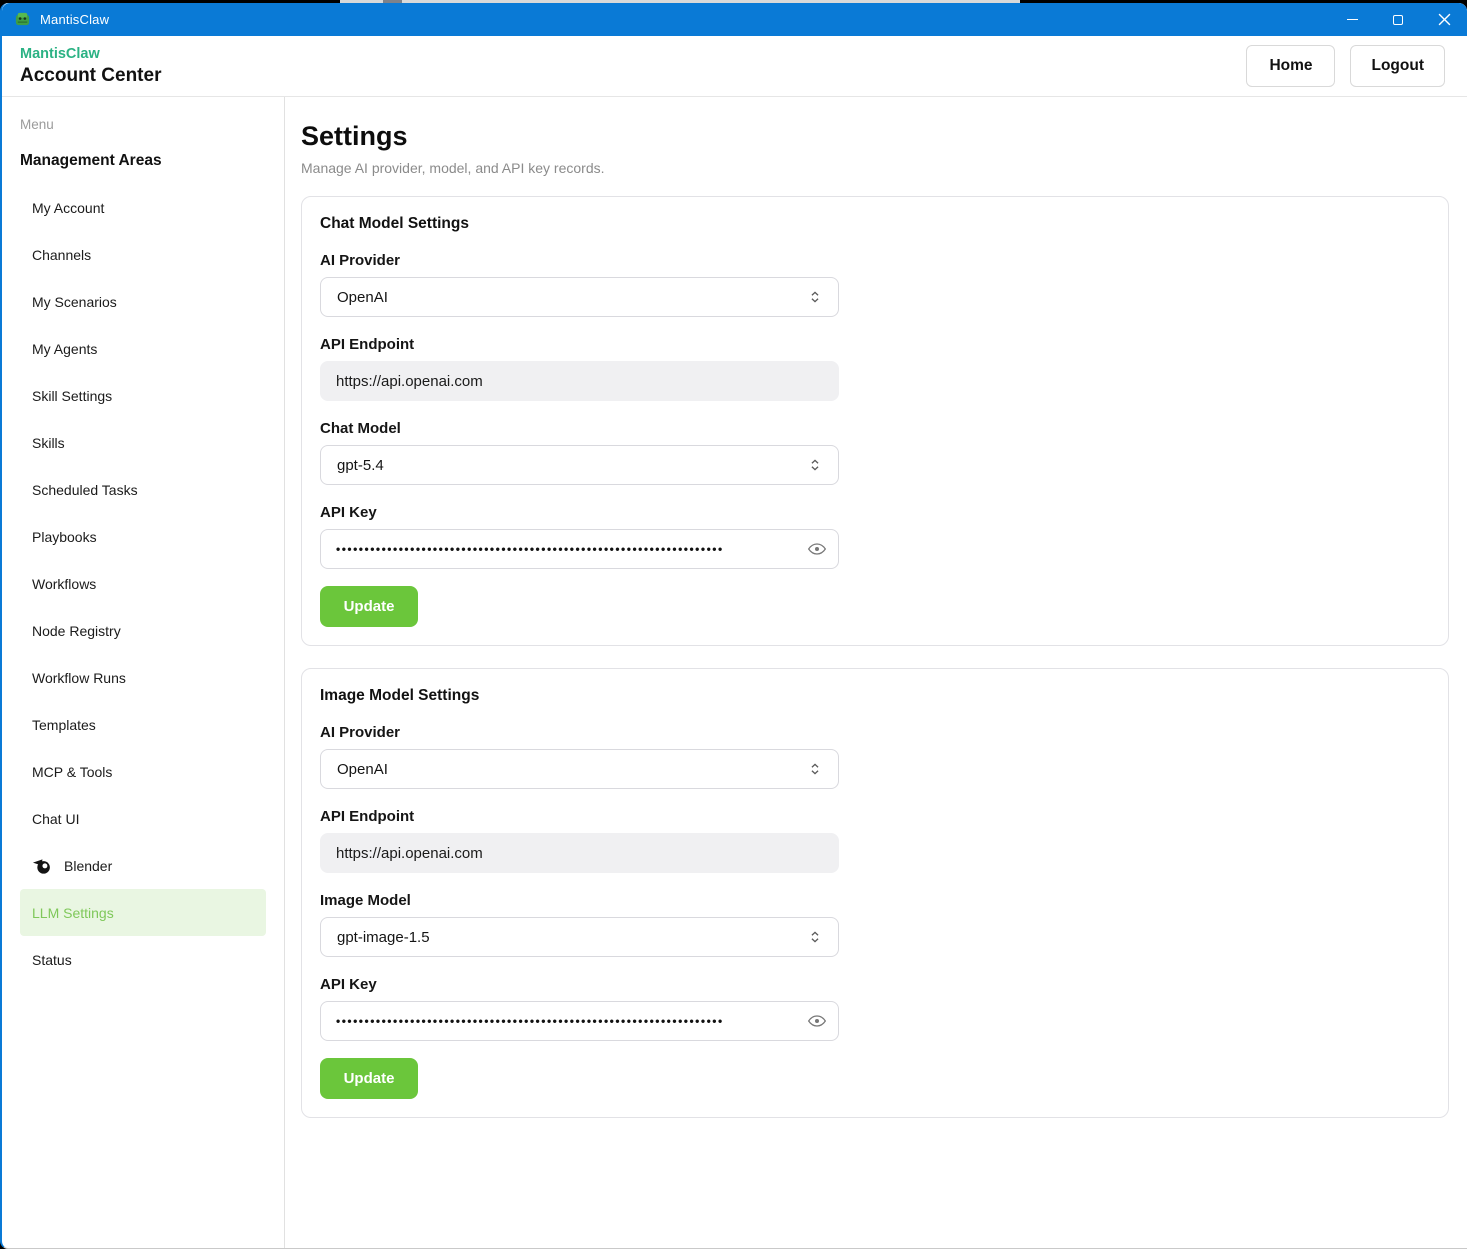 The width and height of the screenshot is (1467, 1249). Describe the element at coordinates (76, 630) in the screenshot. I see `sidebar-item-label: Node Registry` at that location.